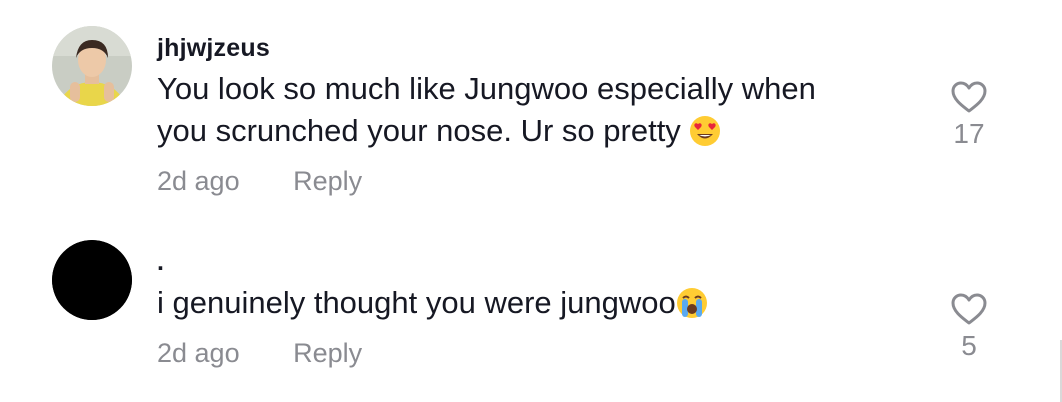  Describe the element at coordinates (416, 302) in the screenshot. I see `comment-text: i genuinely thought you were jungwoo` at that location.